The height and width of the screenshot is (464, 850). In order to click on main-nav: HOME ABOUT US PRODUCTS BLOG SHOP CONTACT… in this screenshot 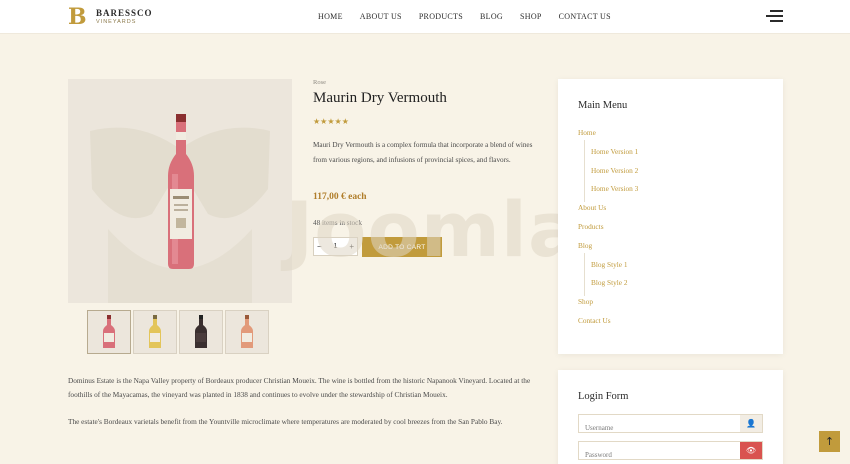, I will do `click(473, 16)`.